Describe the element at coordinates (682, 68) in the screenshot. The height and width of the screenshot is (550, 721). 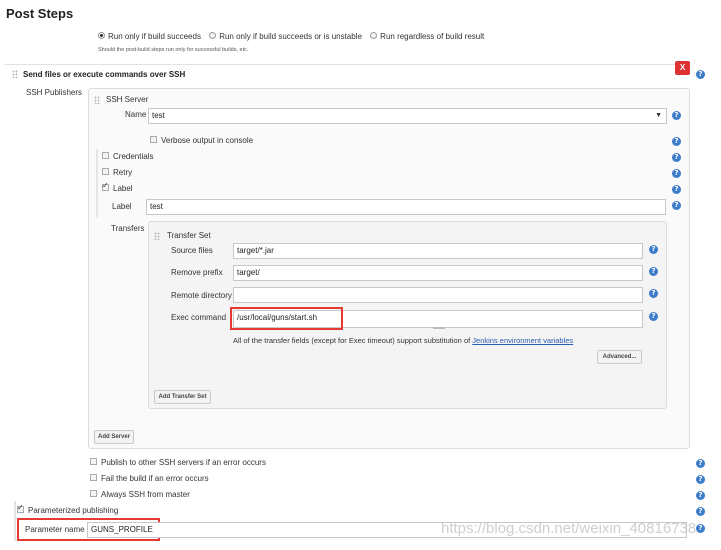
I see `delete-step-button: X` at that location.